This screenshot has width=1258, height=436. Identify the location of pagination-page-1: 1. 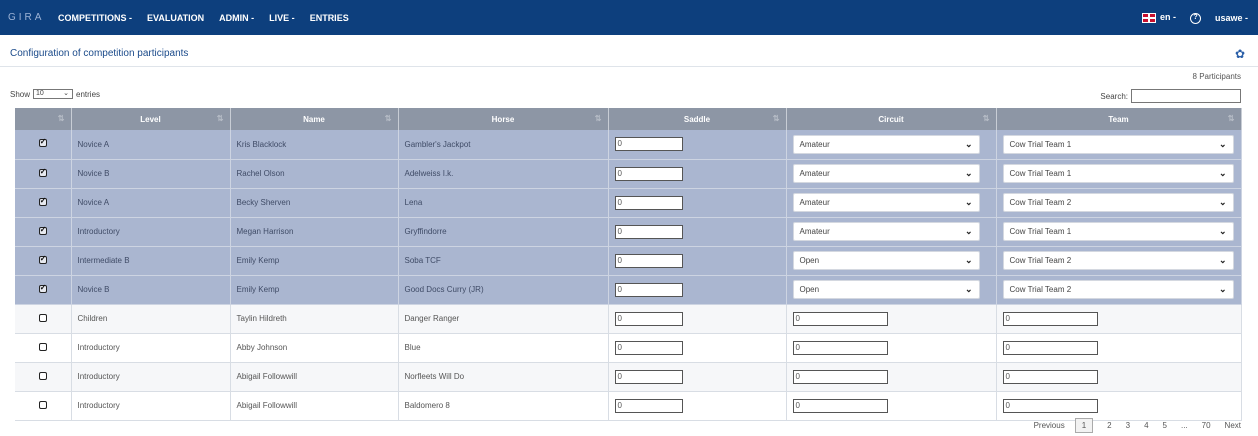
(1084, 425).